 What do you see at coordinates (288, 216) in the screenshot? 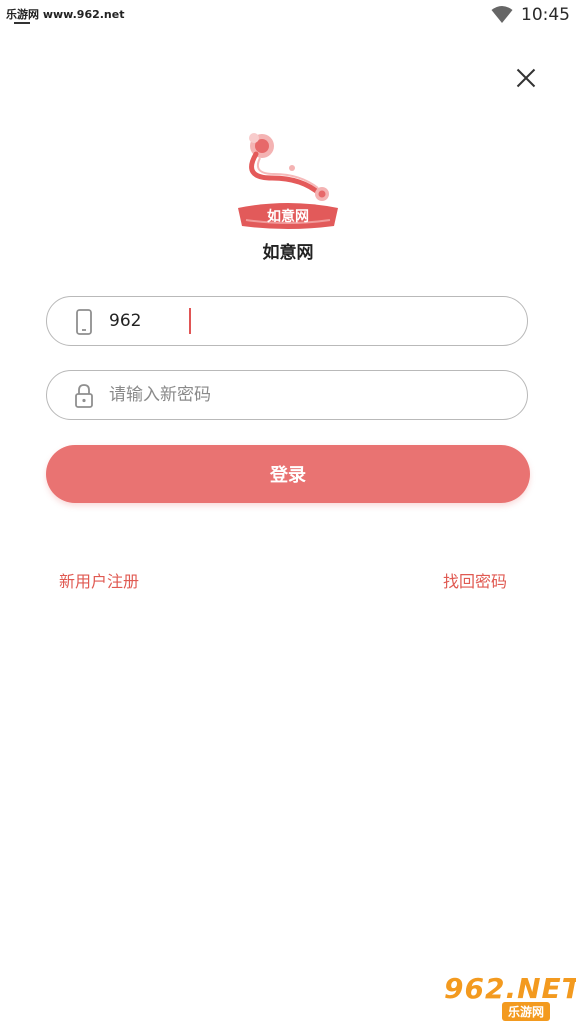
I see `logo-text: 如意网` at bounding box center [288, 216].